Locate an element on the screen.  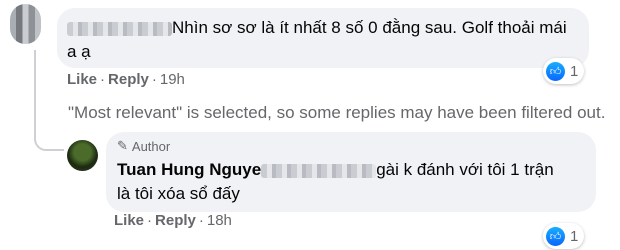
timestamp: 18h is located at coordinates (219, 220).